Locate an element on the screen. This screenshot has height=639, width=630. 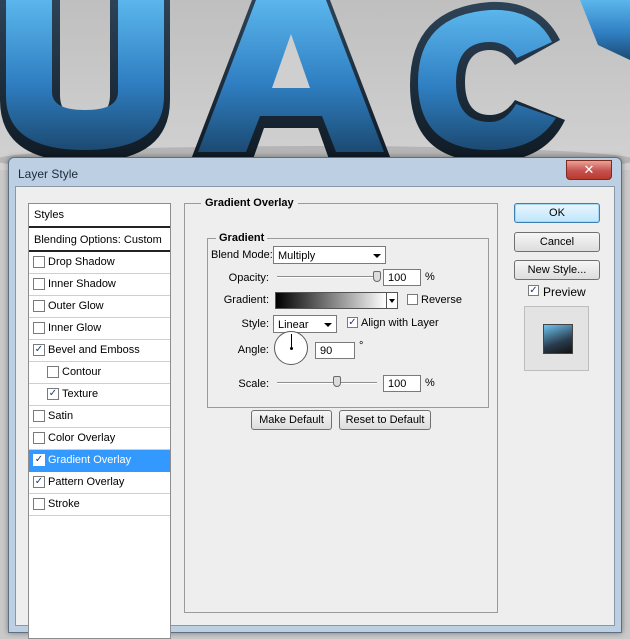
preview-checkbox: ✓ is located at coordinates (533, 290).